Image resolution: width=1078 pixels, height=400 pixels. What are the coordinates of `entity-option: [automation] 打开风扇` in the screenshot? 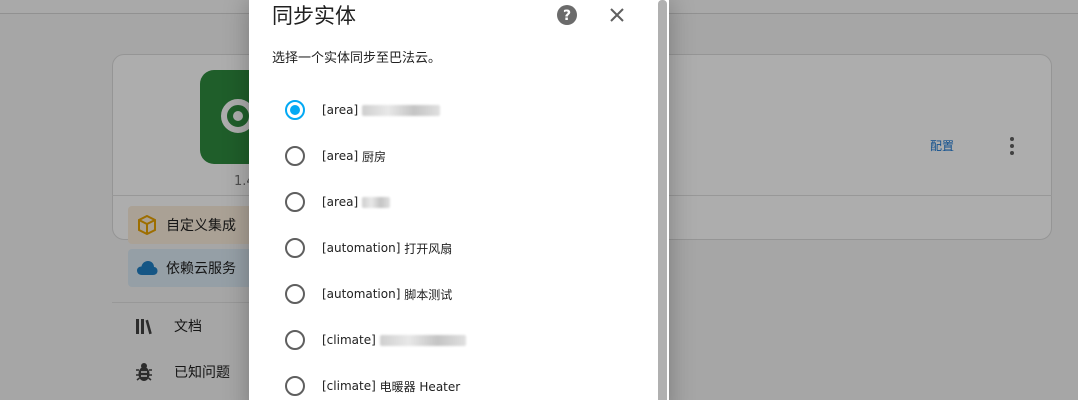 It's located at (368, 248).